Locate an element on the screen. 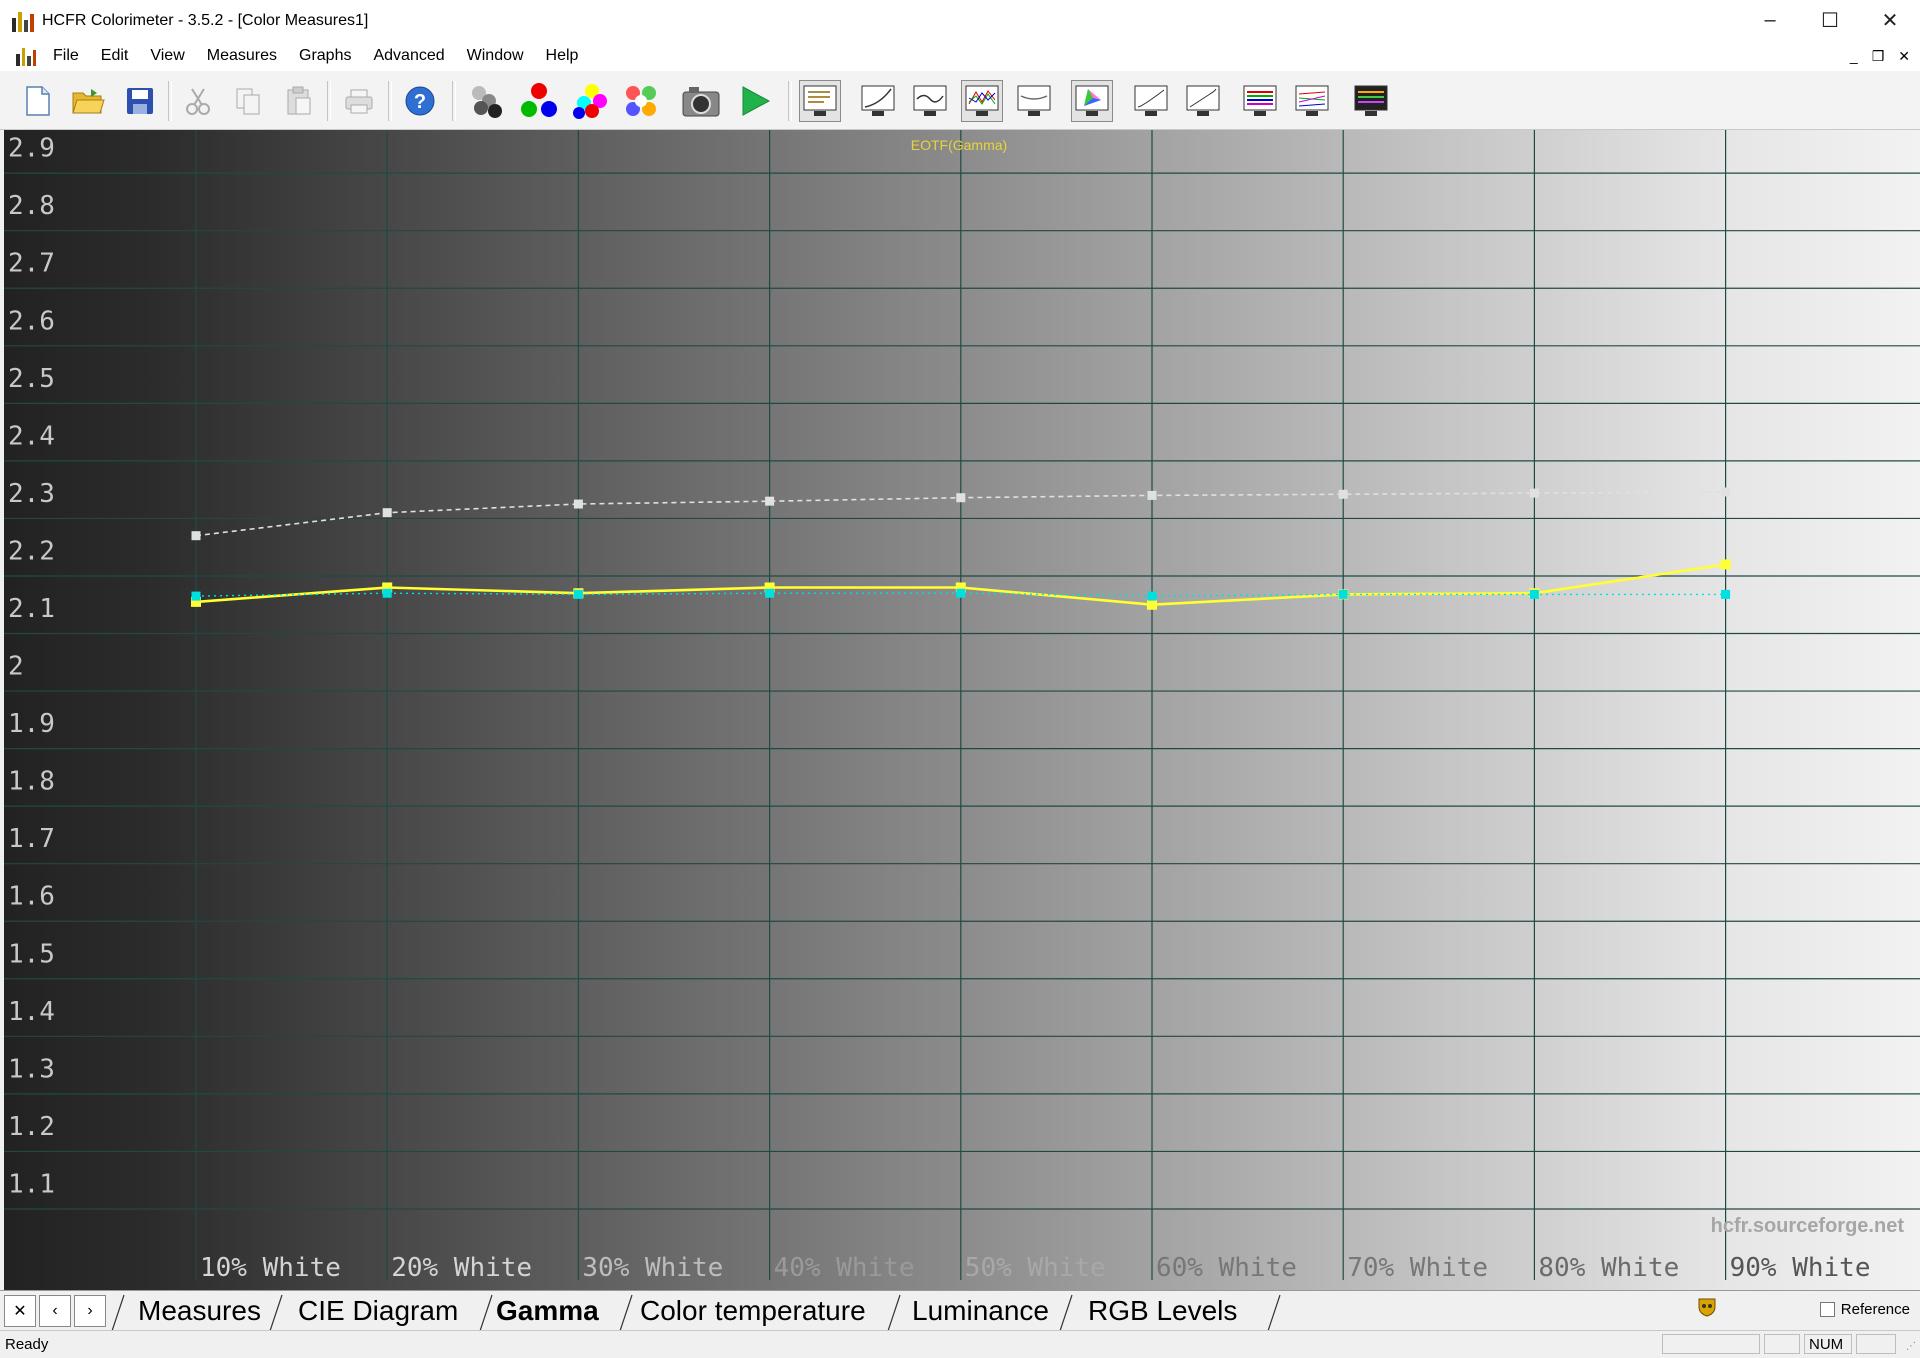 This screenshot has width=1920, height=1358. menu-edit: Edit is located at coordinates (115, 56).